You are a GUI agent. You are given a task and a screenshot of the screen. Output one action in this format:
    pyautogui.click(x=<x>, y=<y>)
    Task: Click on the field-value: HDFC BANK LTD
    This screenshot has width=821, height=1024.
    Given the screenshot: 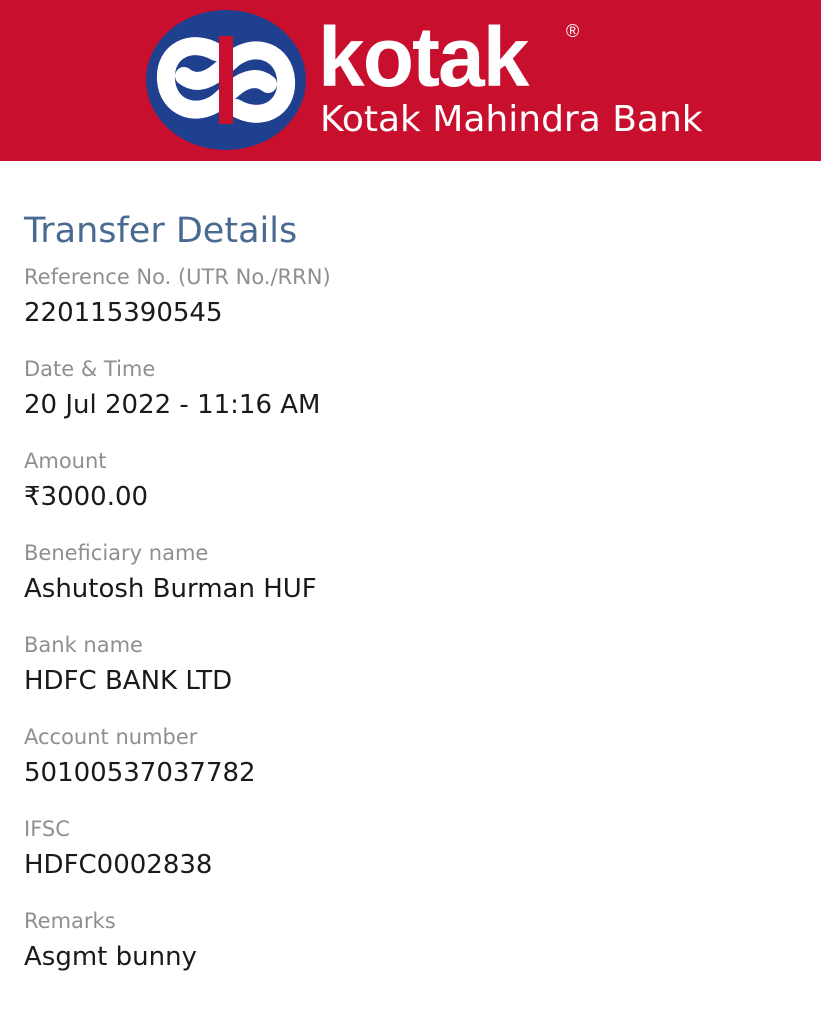 What is the action you would take?
    pyautogui.click(x=128, y=681)
    